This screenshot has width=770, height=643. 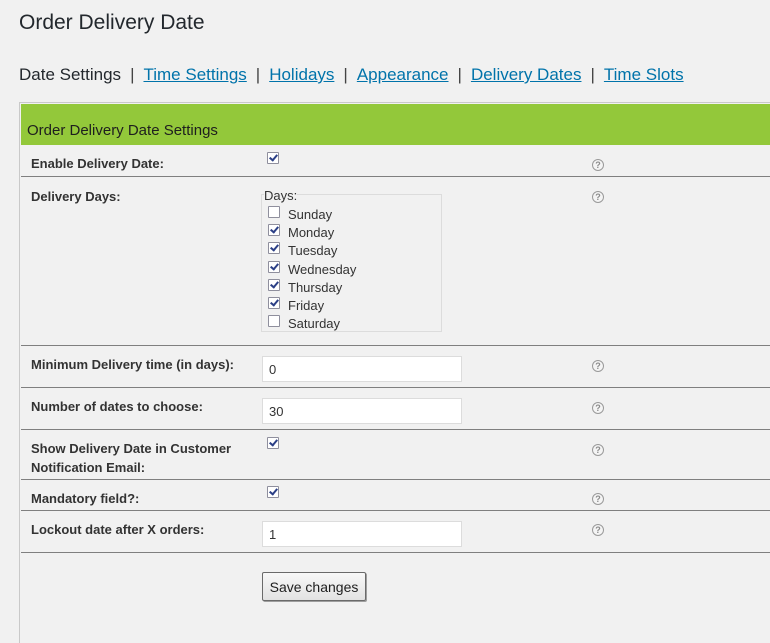 I want to click on days-legend: Days:, so click(x=281, y=195).